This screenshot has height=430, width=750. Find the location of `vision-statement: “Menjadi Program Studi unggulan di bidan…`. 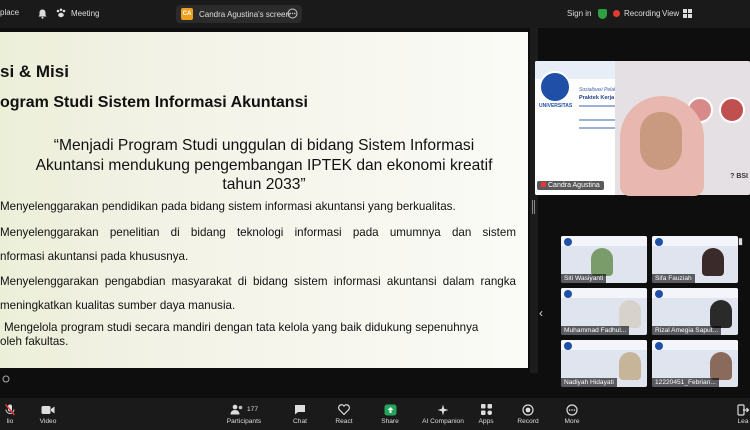

vision-statement: “Menjadi Program Studi unggulan di bidan… is located at coordinates (264, 165).